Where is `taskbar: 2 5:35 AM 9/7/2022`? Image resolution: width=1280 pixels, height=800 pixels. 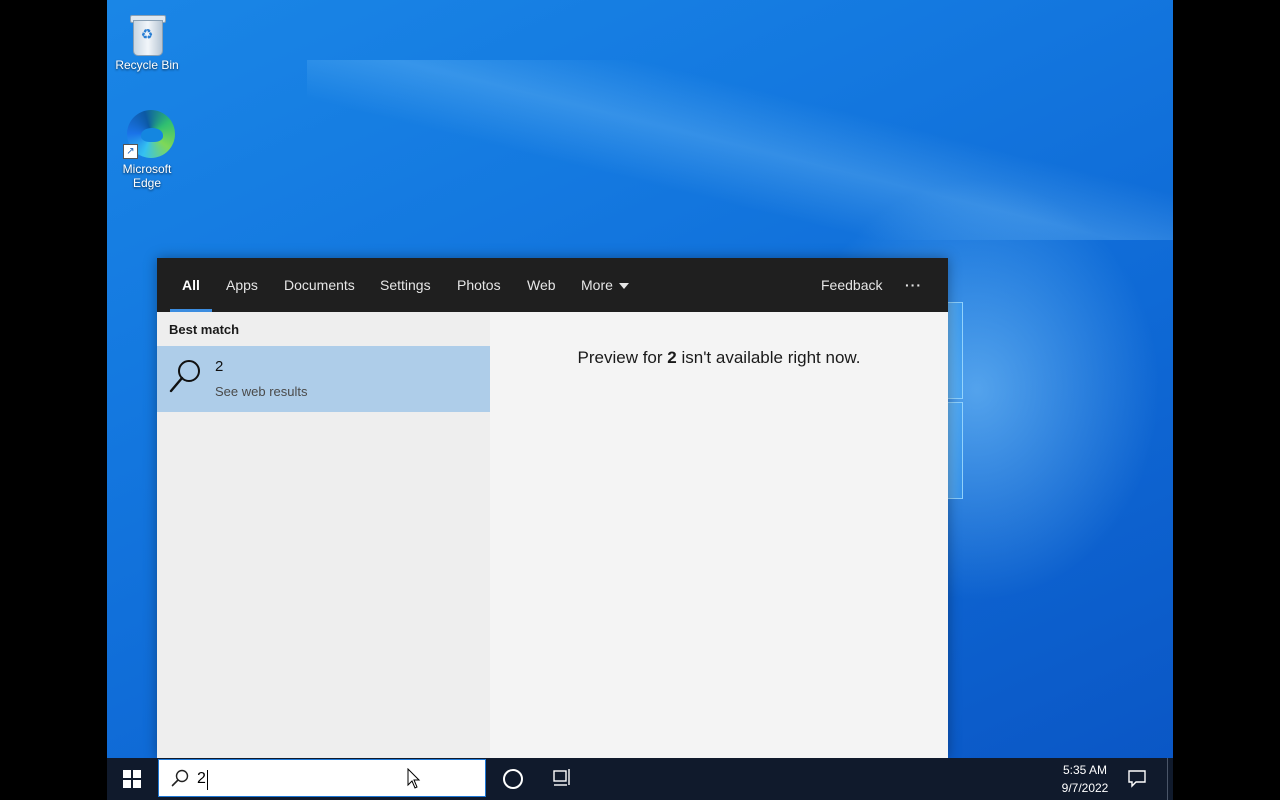 taskbar: 2 5:35 AM 9/7/2022 is located at coordinates (640, 779).